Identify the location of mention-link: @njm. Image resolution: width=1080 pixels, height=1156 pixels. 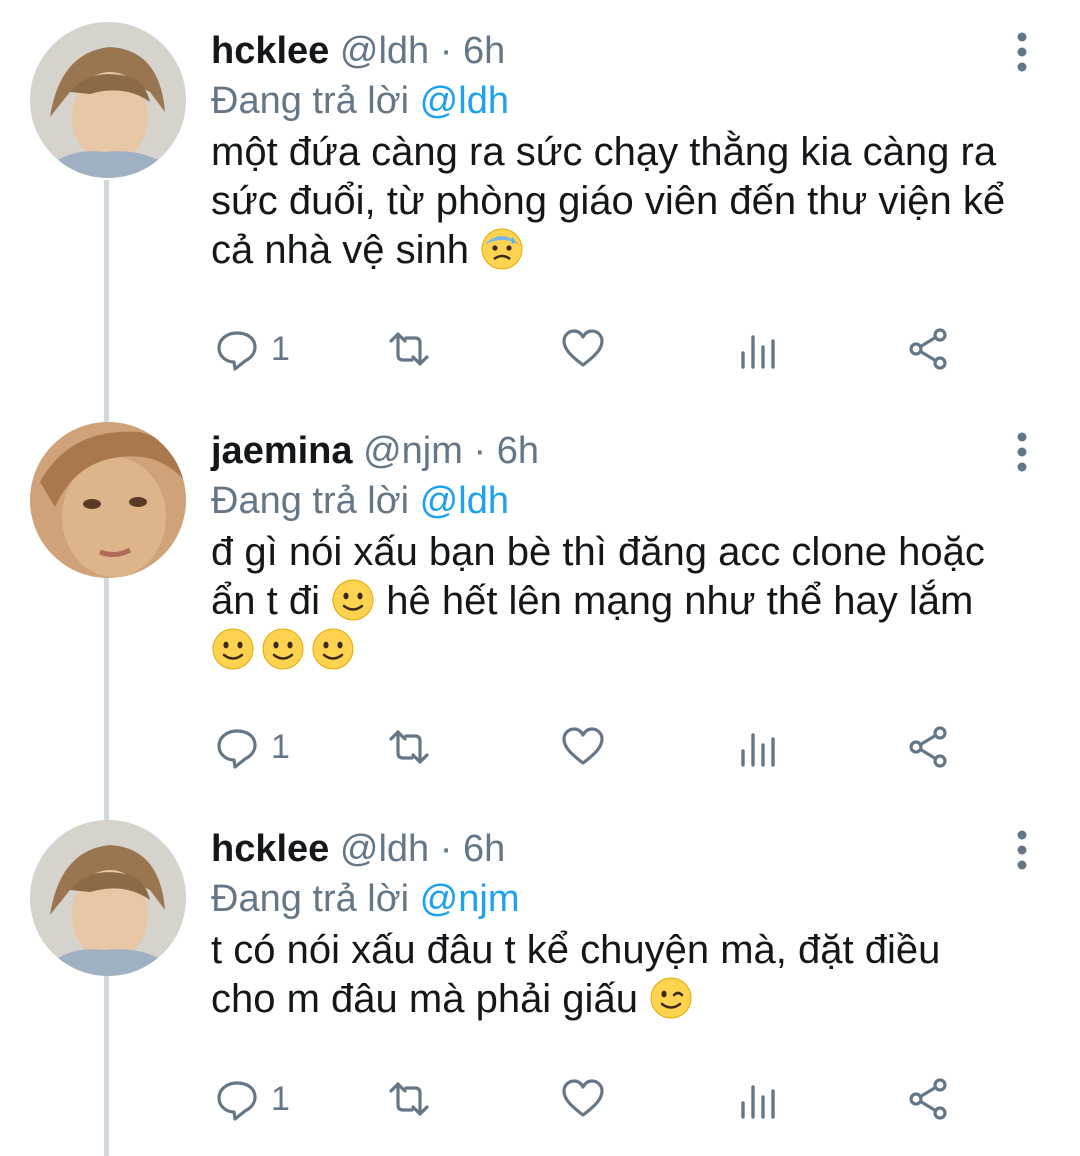
(470, 899).